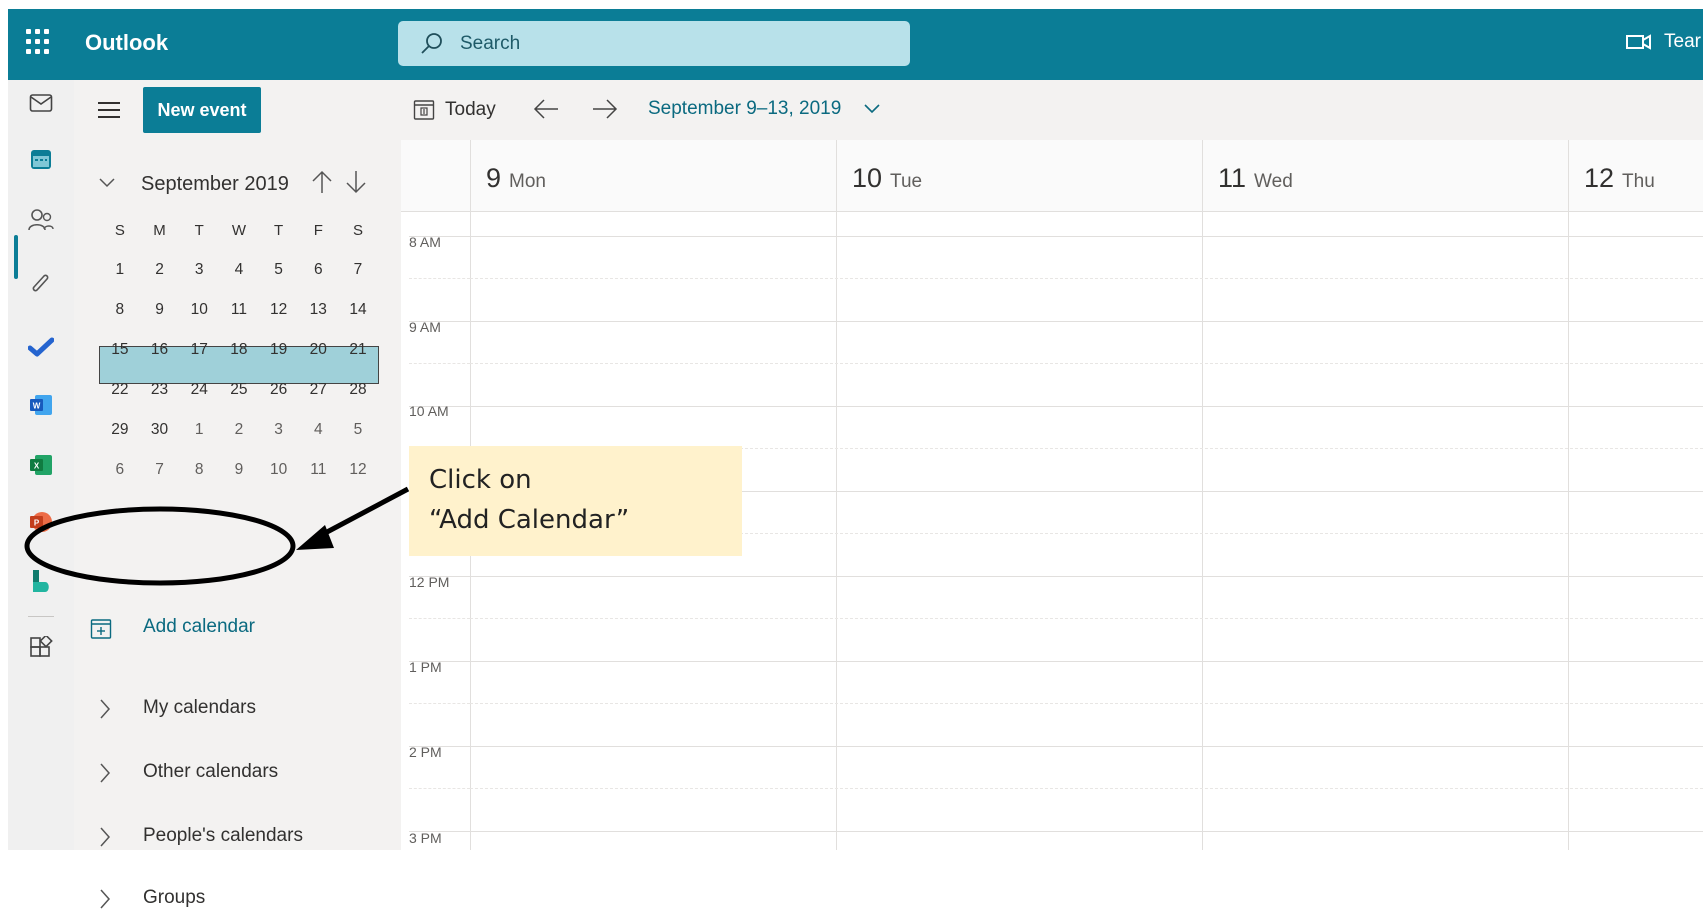  Describe the element at coordinates (239, 390) in the screenshot. I see `mini-calendar-day: 25` at that location.